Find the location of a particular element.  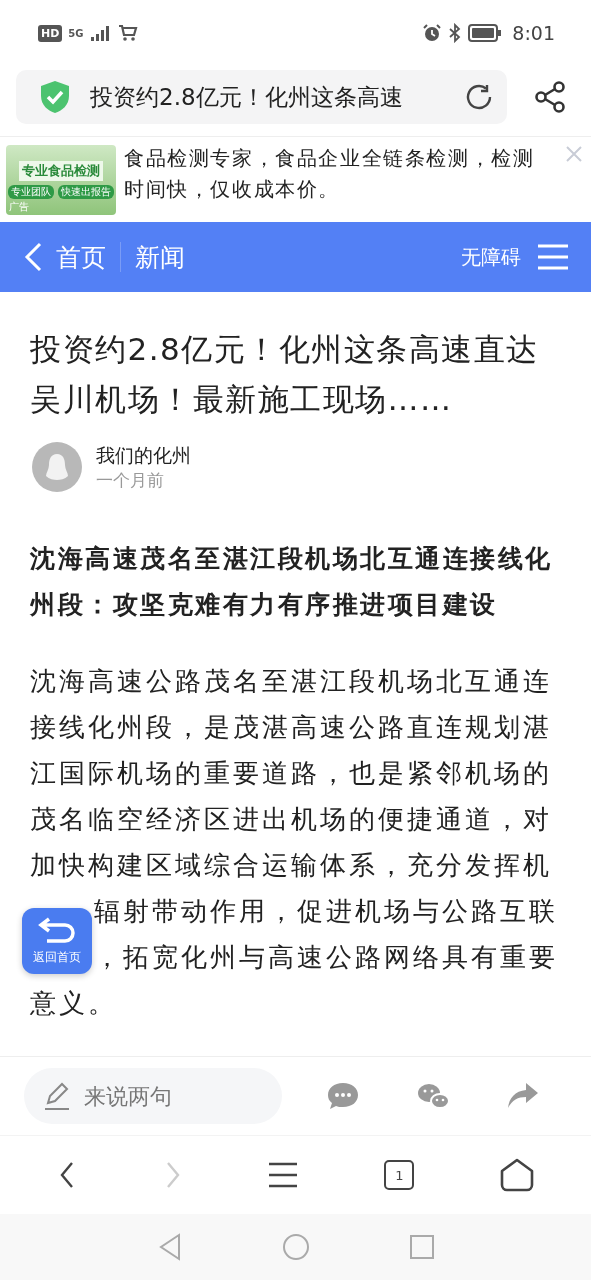

paragraph-line: 沈海高速公路茂名至湛江段机场北互通连 is located at coordinates (291, 681).